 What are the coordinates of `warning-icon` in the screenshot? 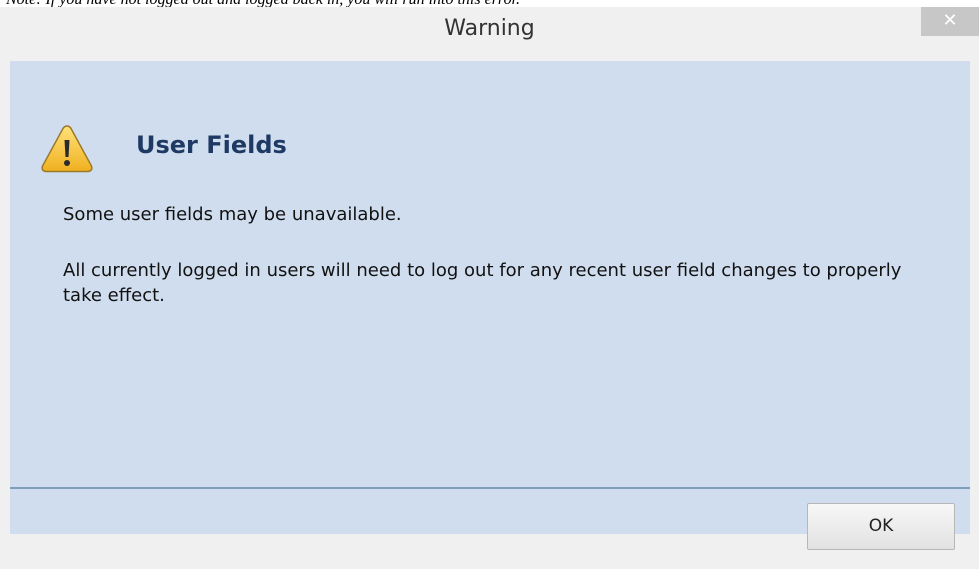 It's located at (67, 149).